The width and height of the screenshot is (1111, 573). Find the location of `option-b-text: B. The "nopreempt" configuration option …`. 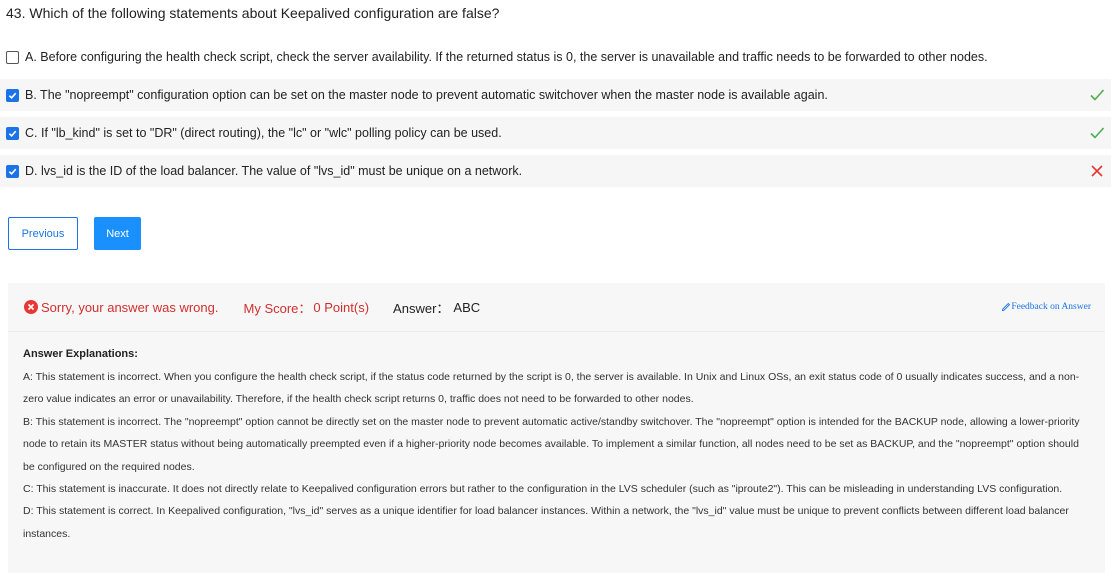

option-b-text: B. The "nopreempt" configuration option … is located at coordinates (426, 95).